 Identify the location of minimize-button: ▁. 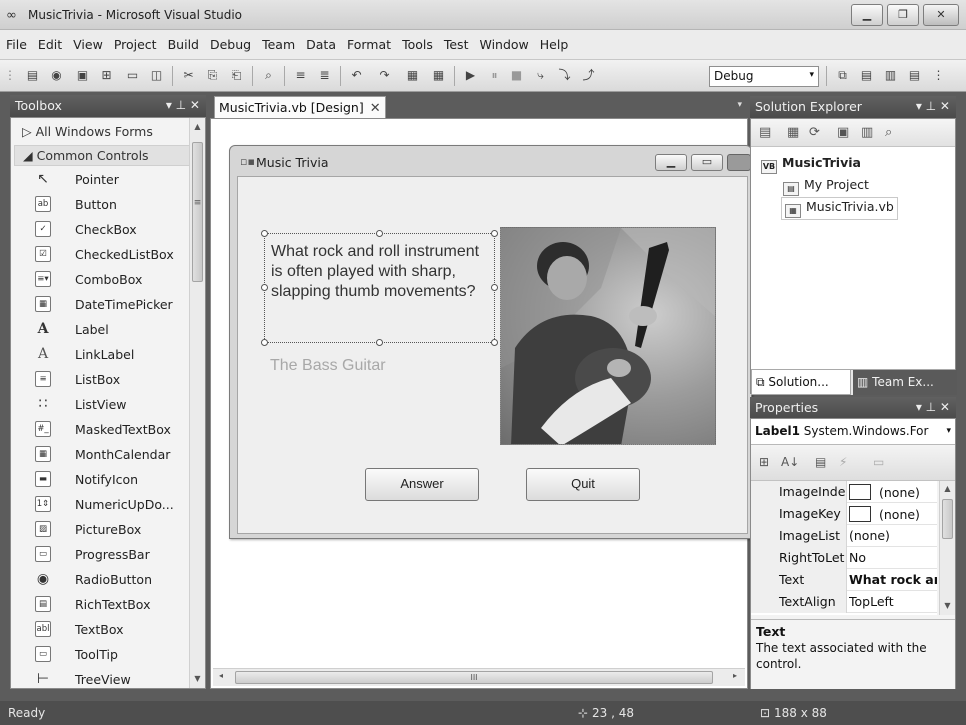
(867, 15).